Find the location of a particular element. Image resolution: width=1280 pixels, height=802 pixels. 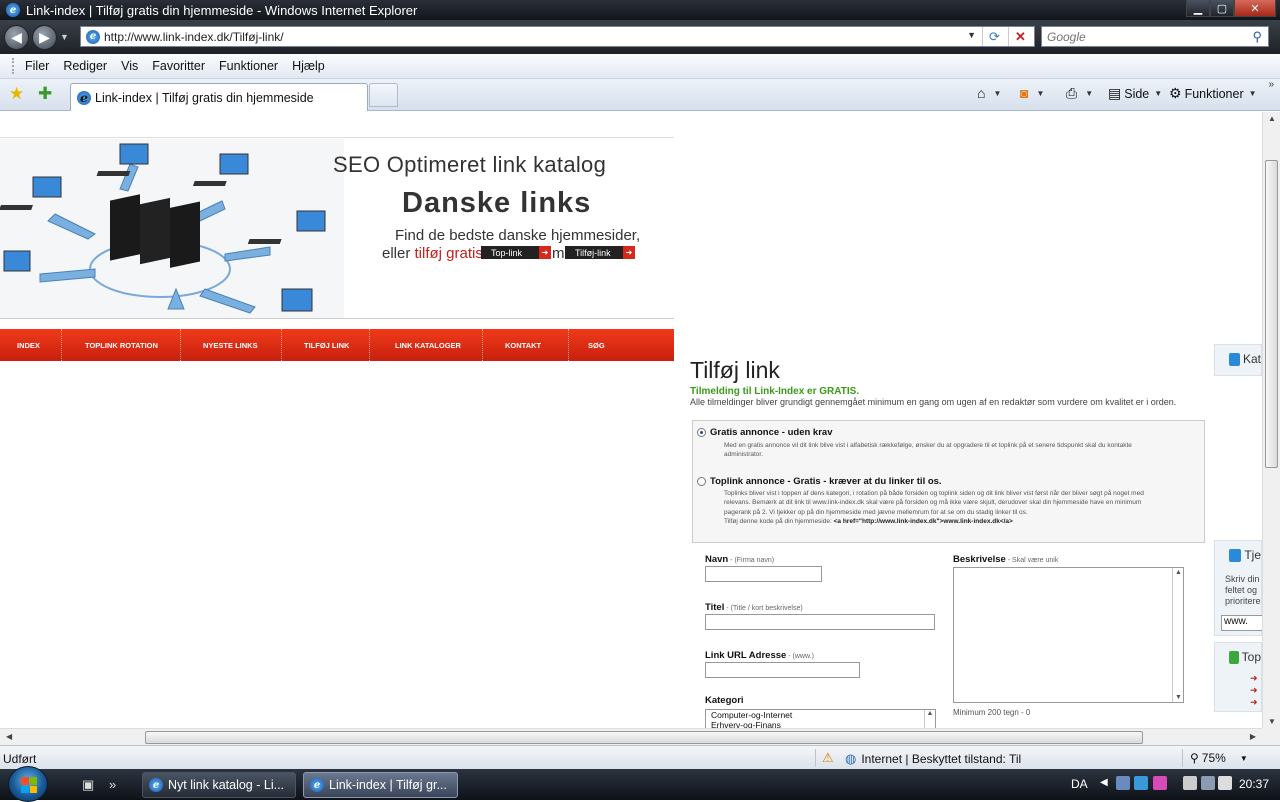

category-select: Computer-og-Internet Erhverv-og-Finans ▲ is located at coordinates (820, 718).